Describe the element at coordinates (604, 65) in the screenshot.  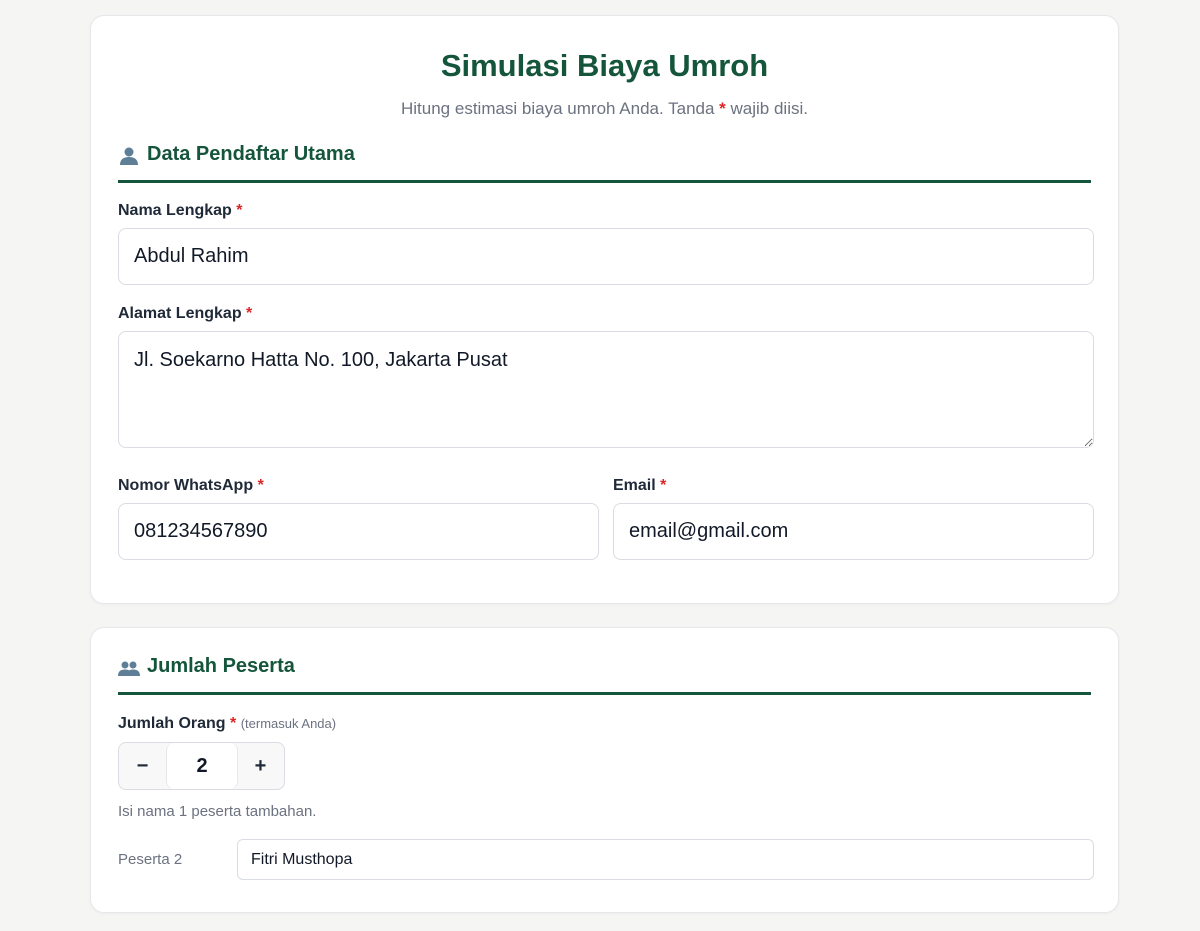
I see `page-title: Simulasi Biaya Umroh` at that location.